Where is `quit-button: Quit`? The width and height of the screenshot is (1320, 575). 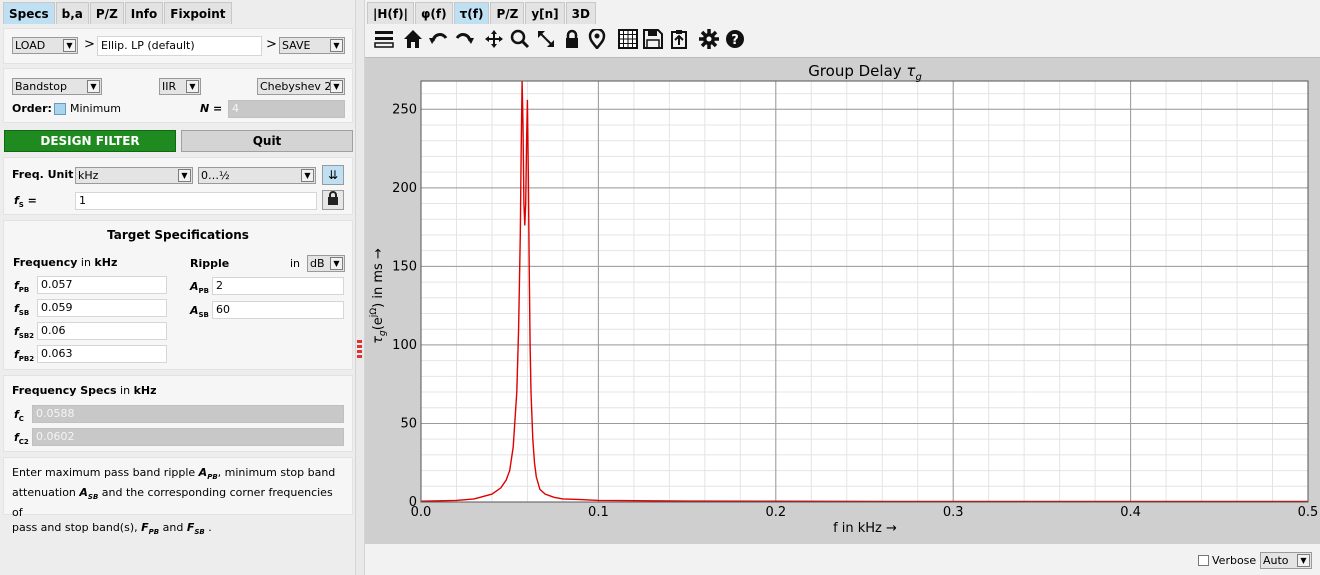
quit-button: Quit is located at coordinates (267, 141).